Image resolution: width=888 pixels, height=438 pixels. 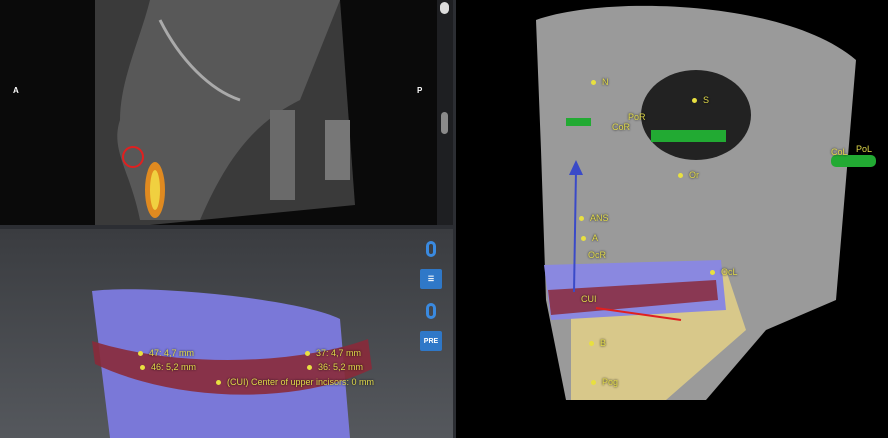 I want to click on landmark-ocr: OcR, so click(x=597, y=255).